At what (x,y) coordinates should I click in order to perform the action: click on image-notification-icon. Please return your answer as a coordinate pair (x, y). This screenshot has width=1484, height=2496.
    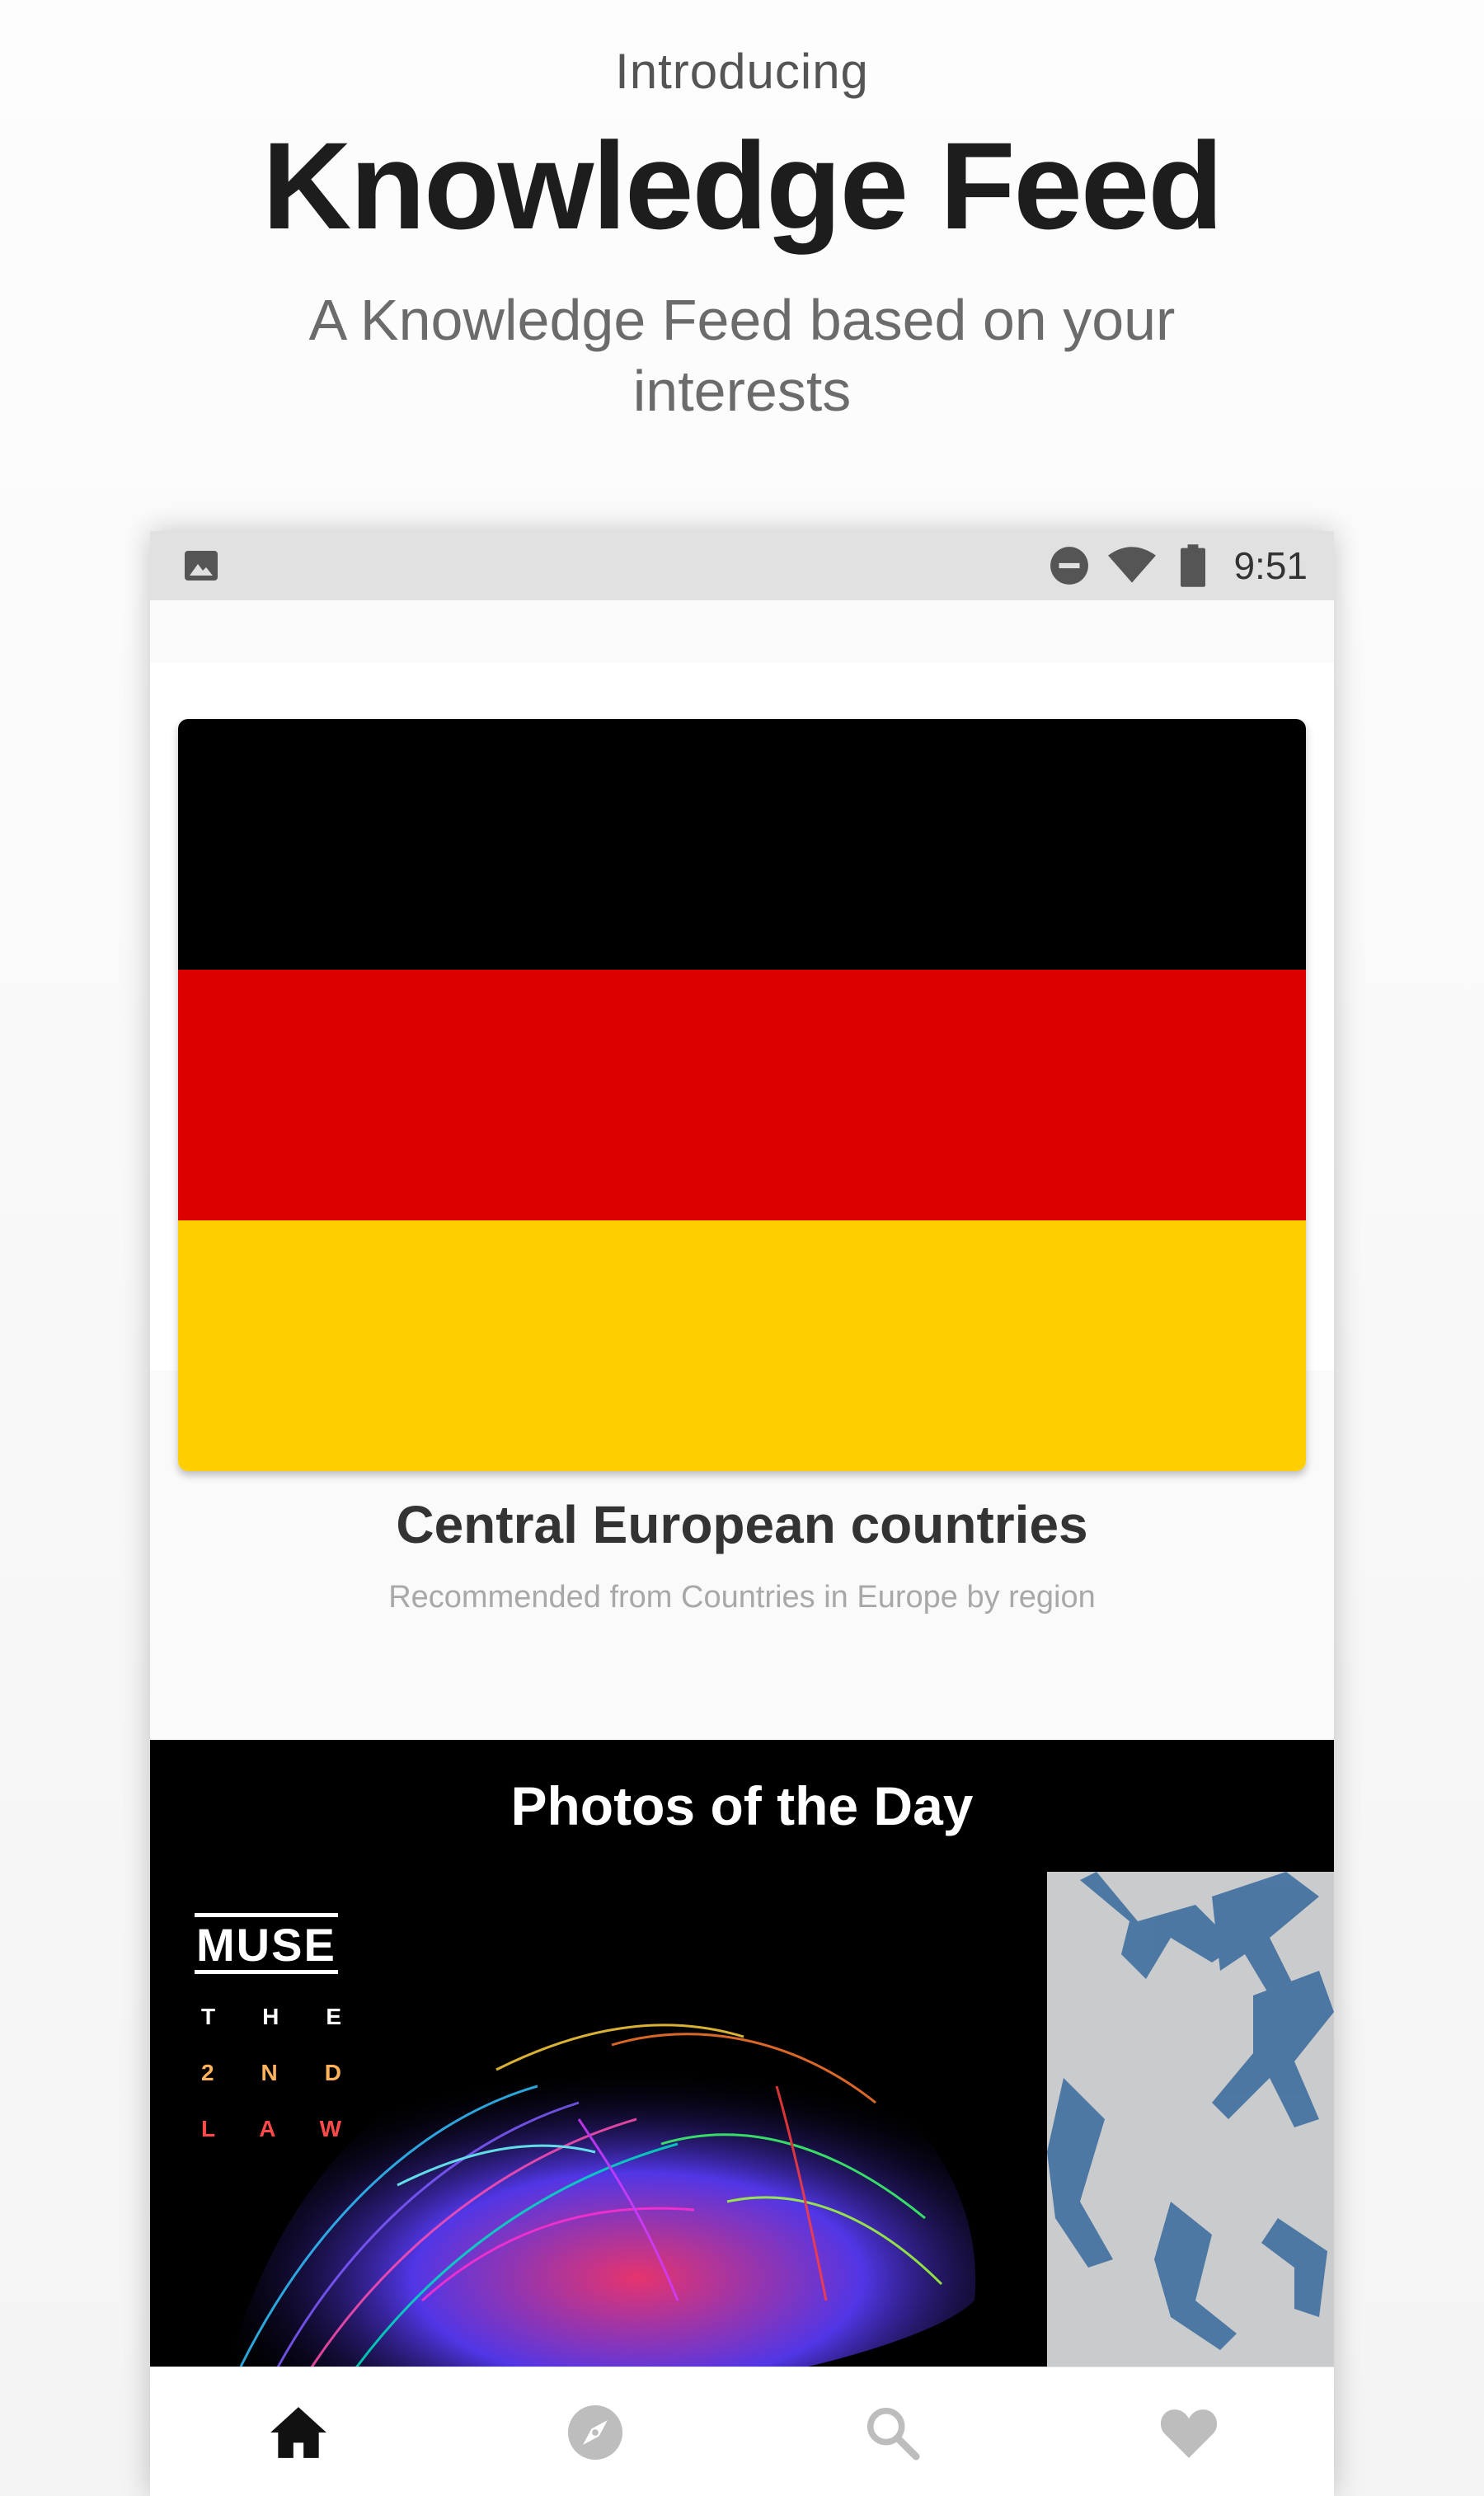
    Looking at the image, I should click on (201, 565).